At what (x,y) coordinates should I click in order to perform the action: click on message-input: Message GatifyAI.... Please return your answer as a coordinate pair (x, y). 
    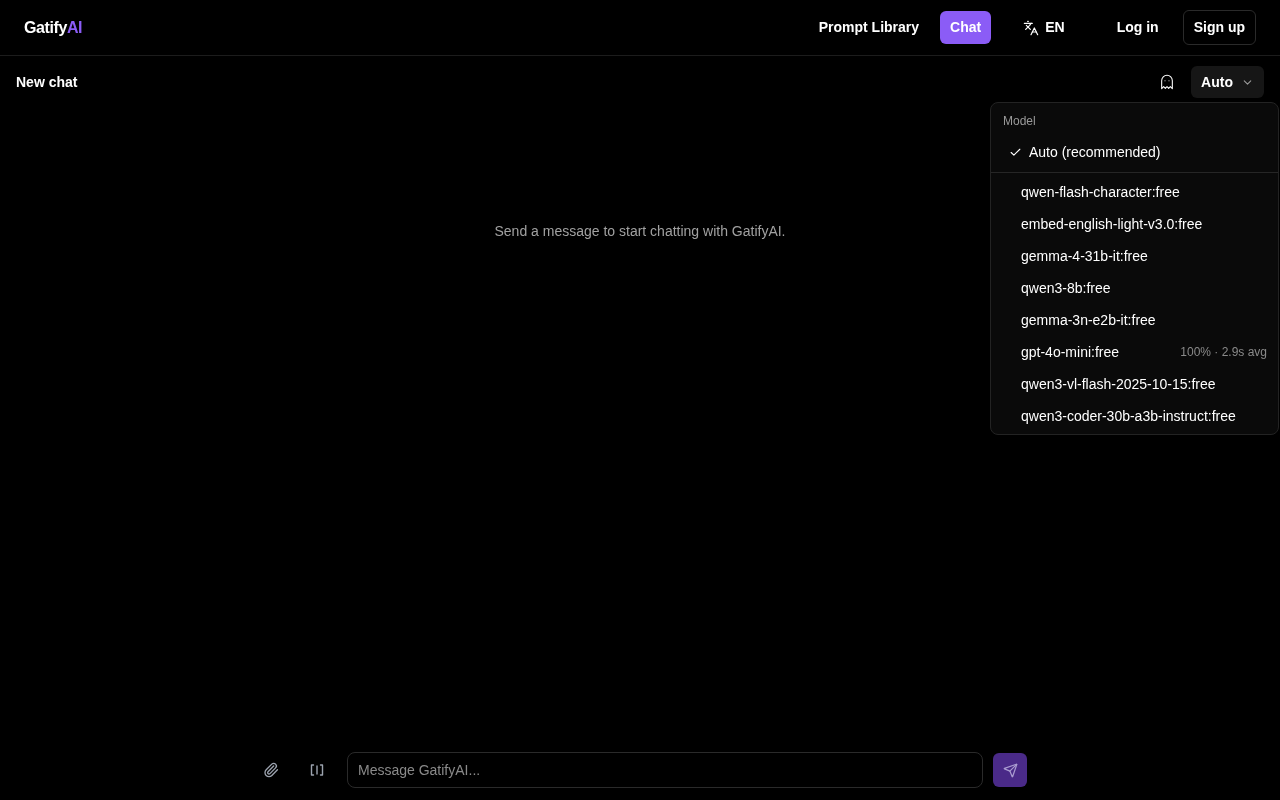
    Looking at the image, I should click on (665, 770).